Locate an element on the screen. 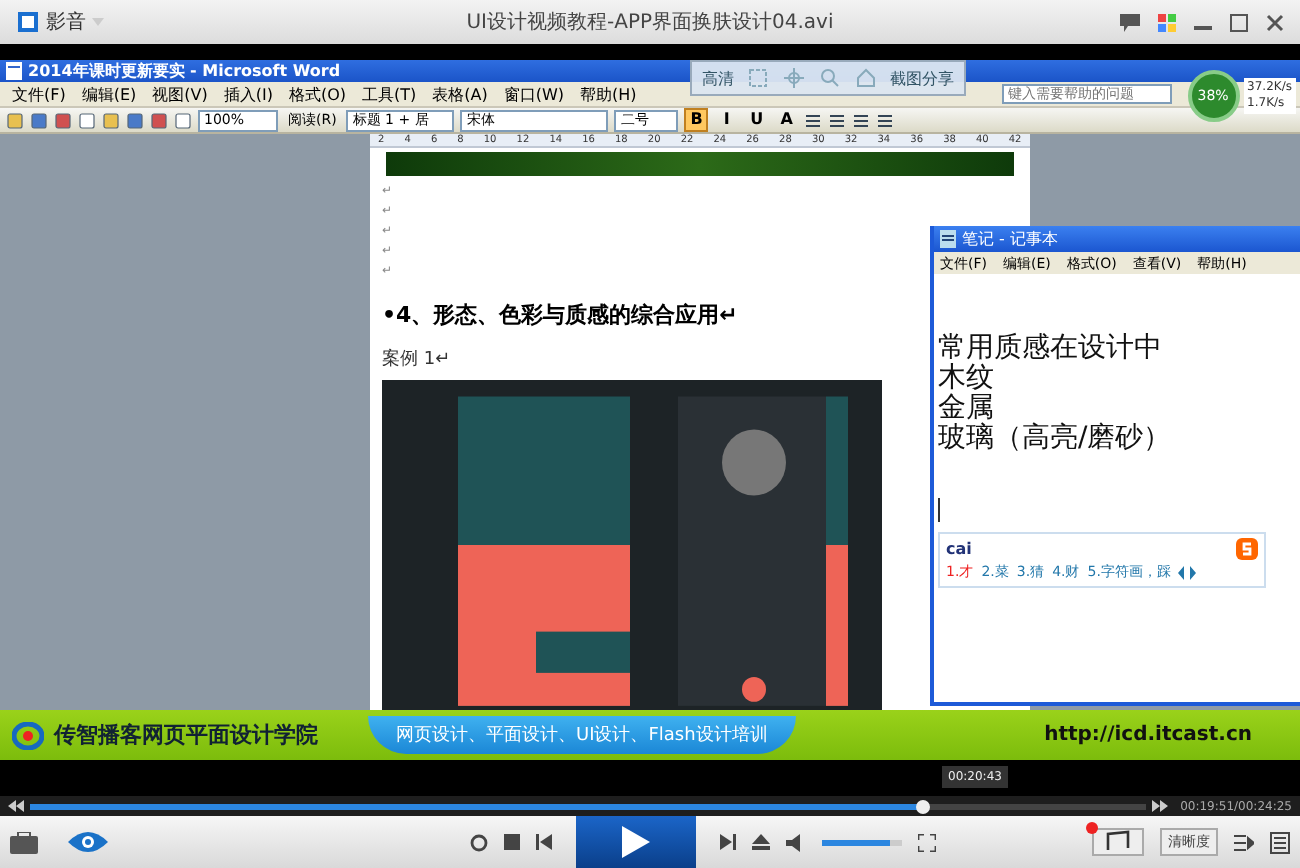 This screenshot has width=1300, height=868. notepad-icon is located at coordinates (948, 239).